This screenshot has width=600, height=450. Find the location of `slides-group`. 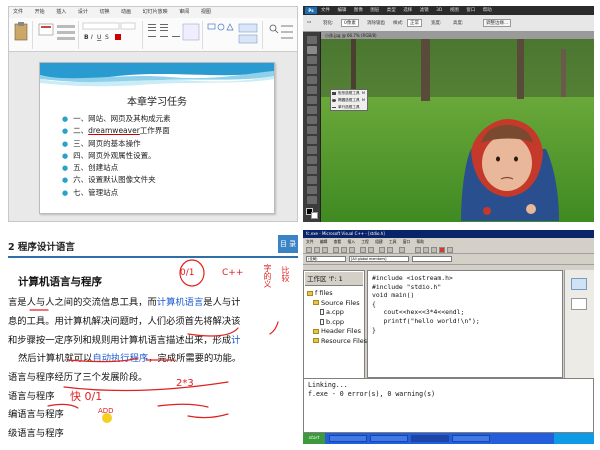

slides-group is located at coordinates (57, 35).